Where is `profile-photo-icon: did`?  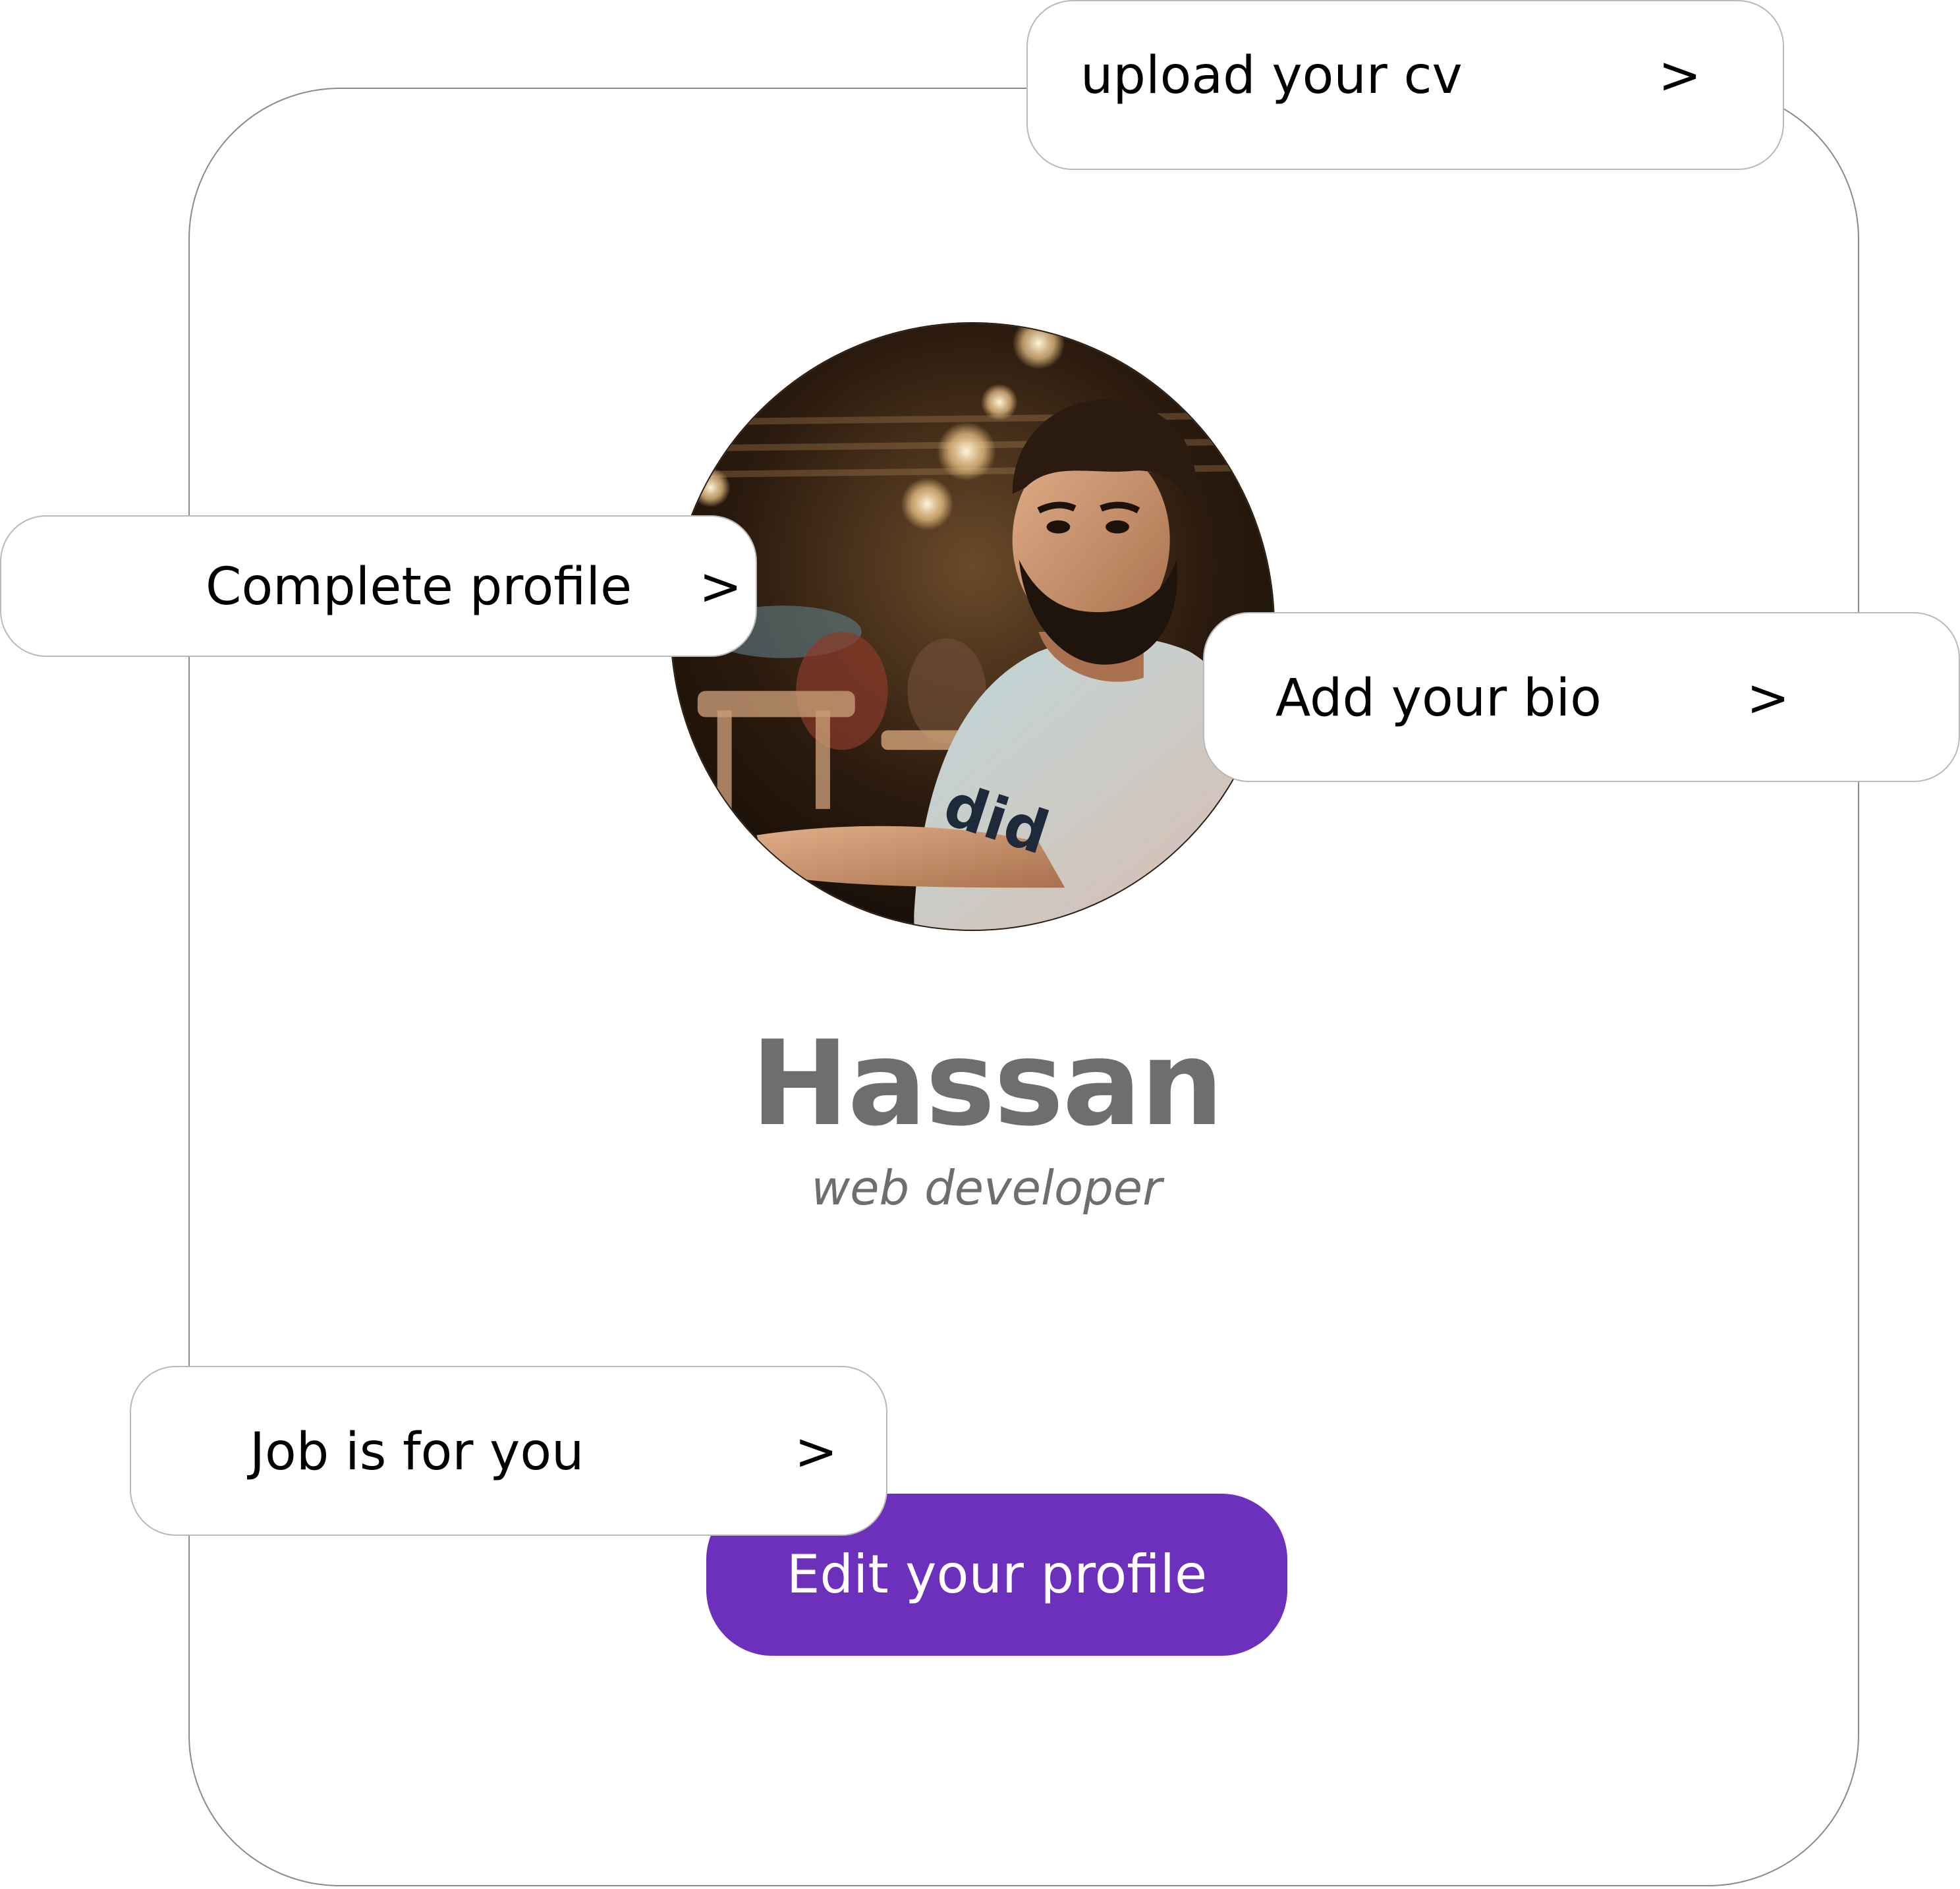
profile-photo-icon: did is located at coordinates (972, 627).